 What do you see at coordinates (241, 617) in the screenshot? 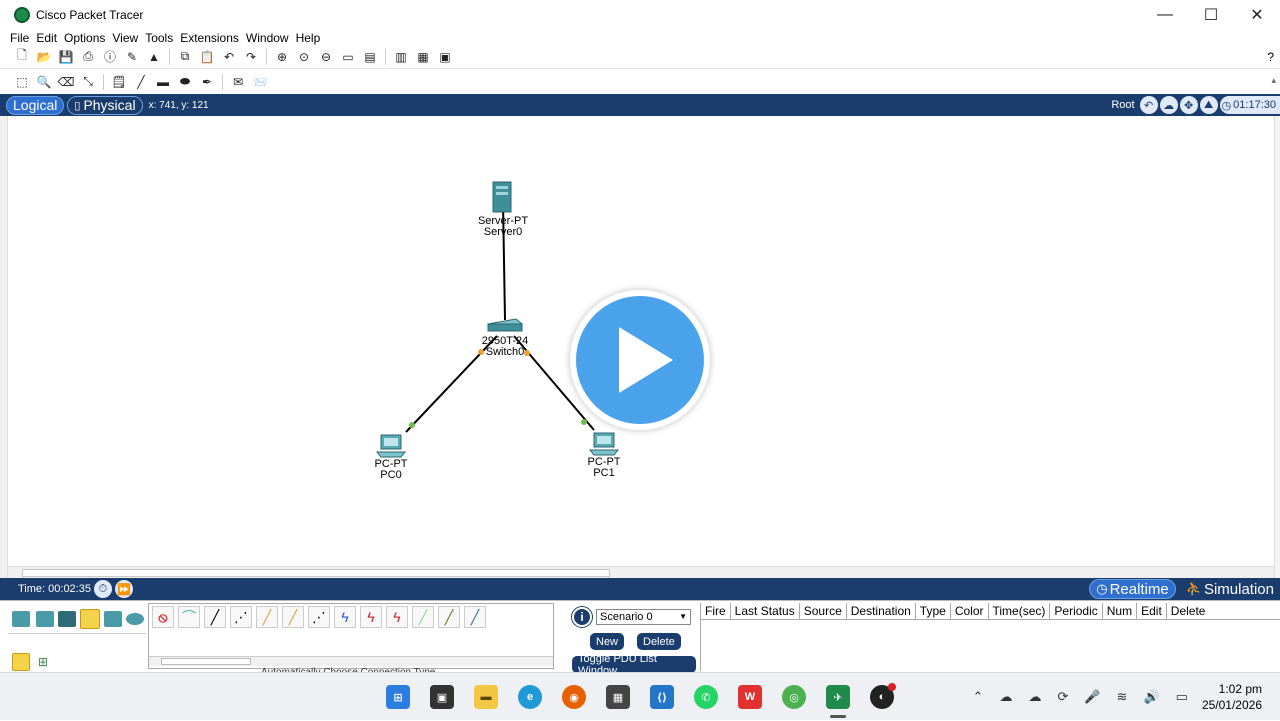
I see `crossover-cable-icon: ⋰` at bounding box center [241, 617].